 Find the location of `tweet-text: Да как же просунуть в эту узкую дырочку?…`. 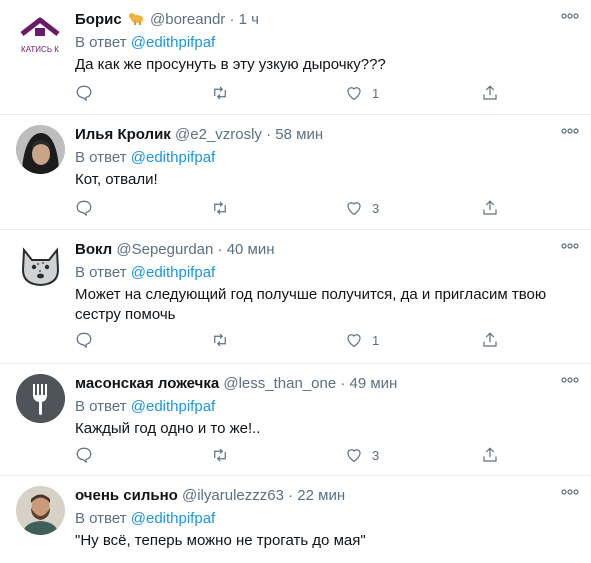

tweet-text: Да как же просунуть в эту узкую дырочку?… is located at coordinates (230, 64).